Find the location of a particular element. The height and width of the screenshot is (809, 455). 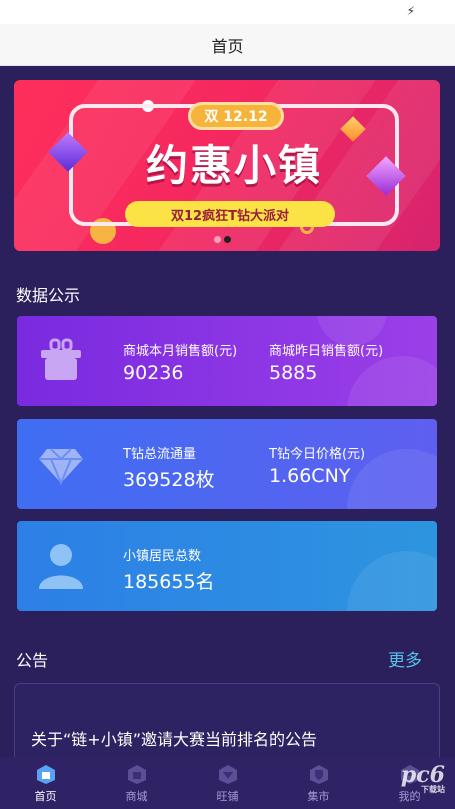

status-bar: ⚡ is located at coordinates (227, 12).